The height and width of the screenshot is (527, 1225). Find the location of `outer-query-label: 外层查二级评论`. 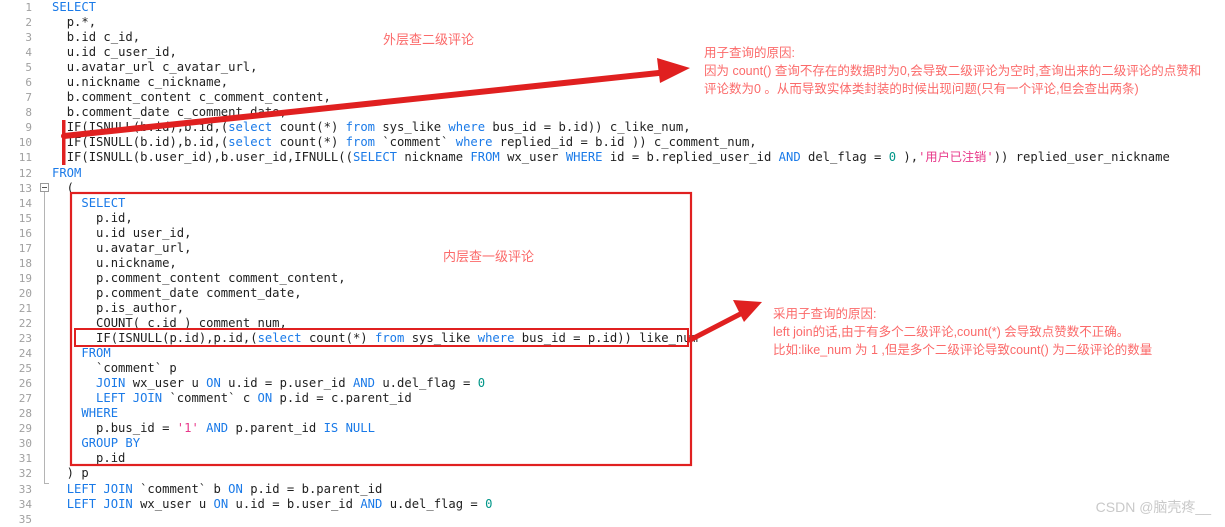

outer-query-label: 外层查二级评论 is located at coordinates (429, 39).